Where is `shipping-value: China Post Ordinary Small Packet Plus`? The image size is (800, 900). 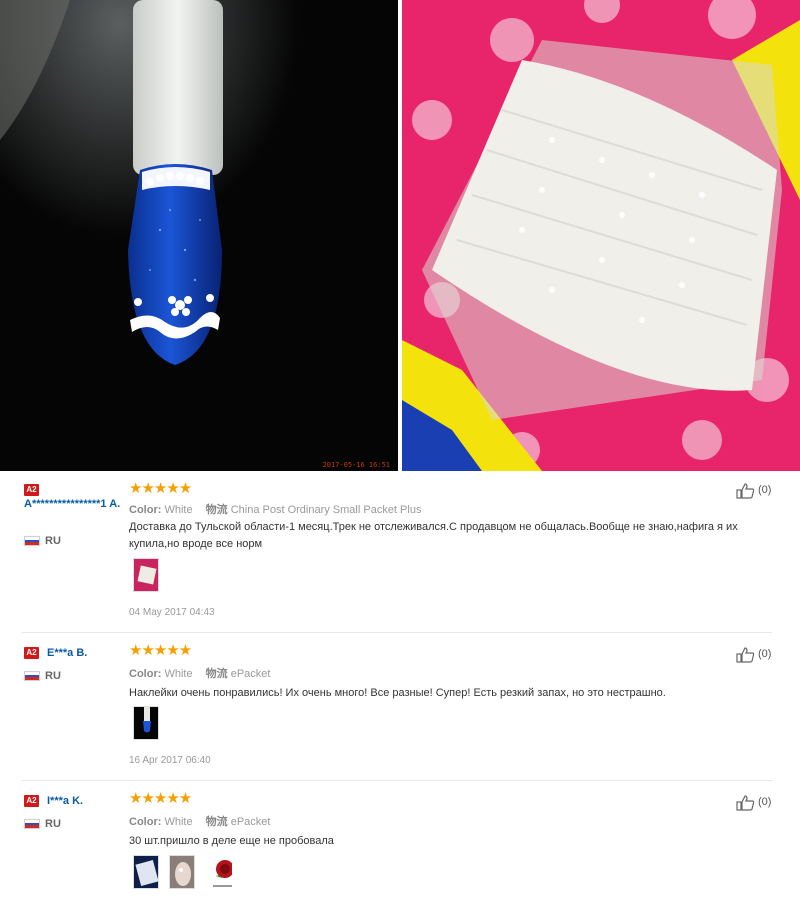 shipping-value: China Post Ordinary Small Packet Plus is located at coordinates (326, 510).